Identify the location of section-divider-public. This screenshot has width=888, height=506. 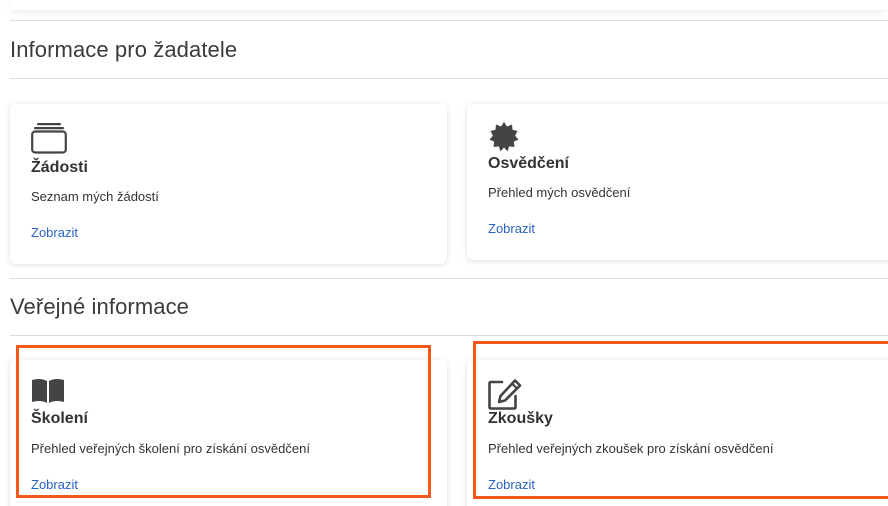
(449, 335).